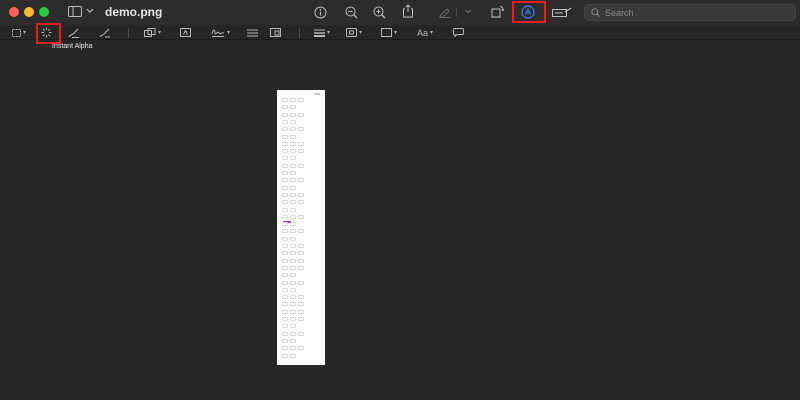 This screenshot has height=400, width=800. What do you see at coordinates (386, 32) in the screenshot?
I see `fill-color-icon` at bounding box center [386, 32].